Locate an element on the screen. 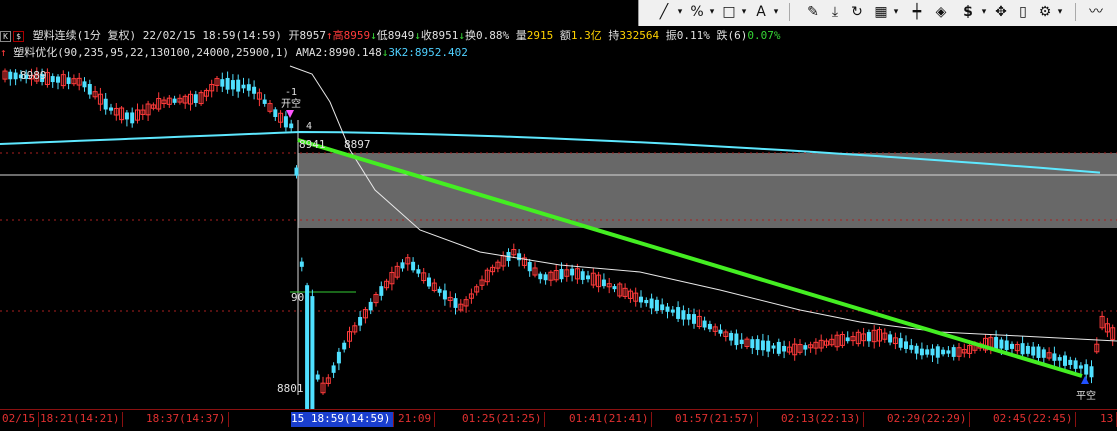  line-chart-icon: 〰 is located at coordinates (1096, 12).